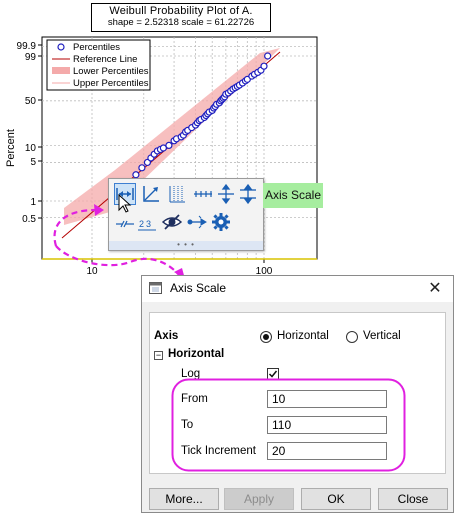 This screenshot has height=515, width=457. Describe the element at coordinates (141, 224) in the screenshot. I see `svg-text: 2` at that location.